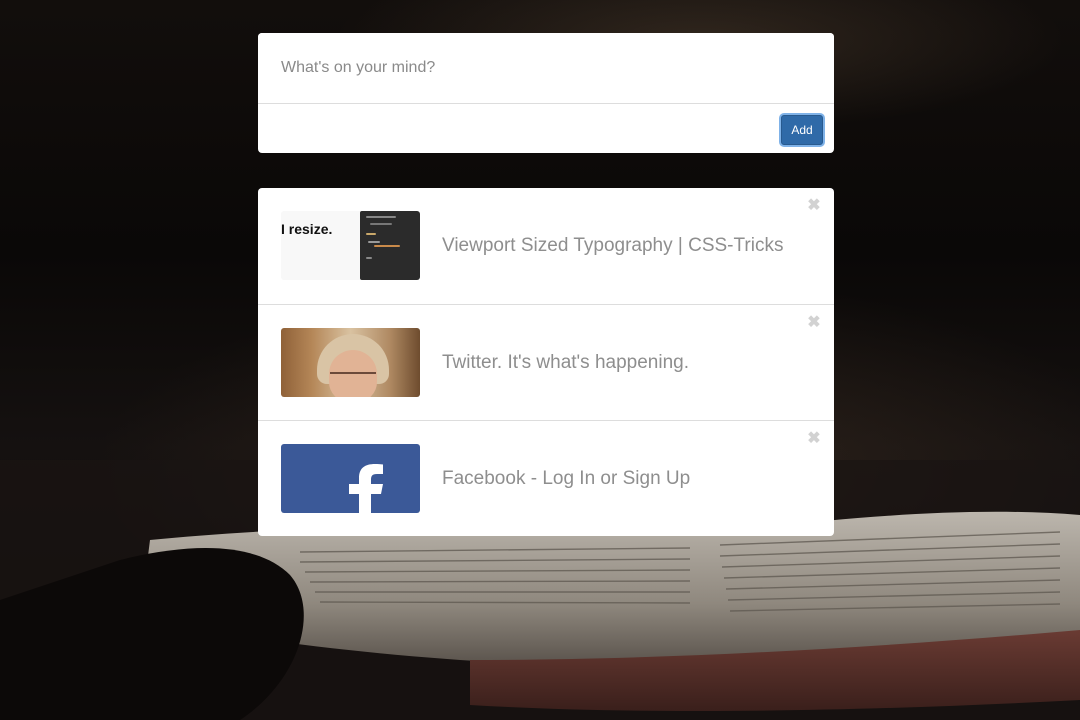 This screenshot has width=1080, height=720. Describe the element at coordinates (353, 377) in the screenshot. I see `portrait-glasses` at that location.